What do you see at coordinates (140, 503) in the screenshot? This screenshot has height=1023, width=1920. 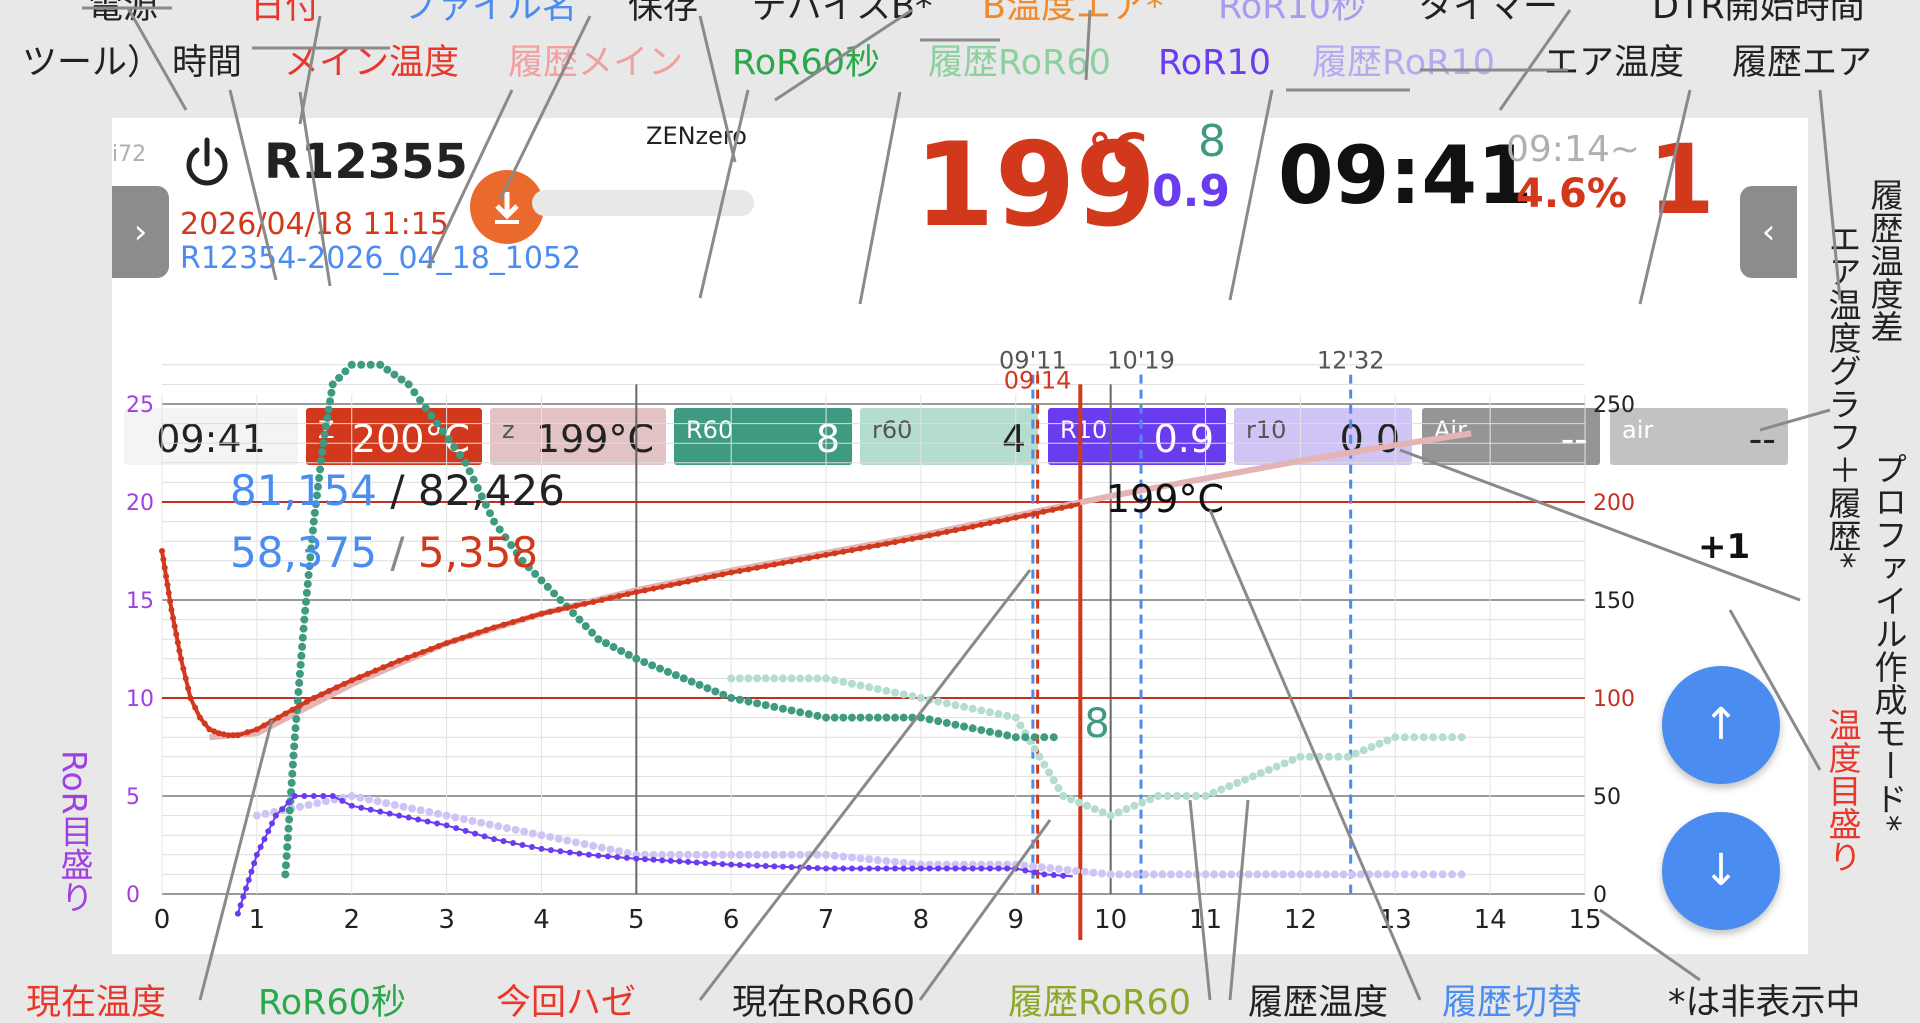 I see `ror-tick-label: 20` at bounding box center [140, 503].